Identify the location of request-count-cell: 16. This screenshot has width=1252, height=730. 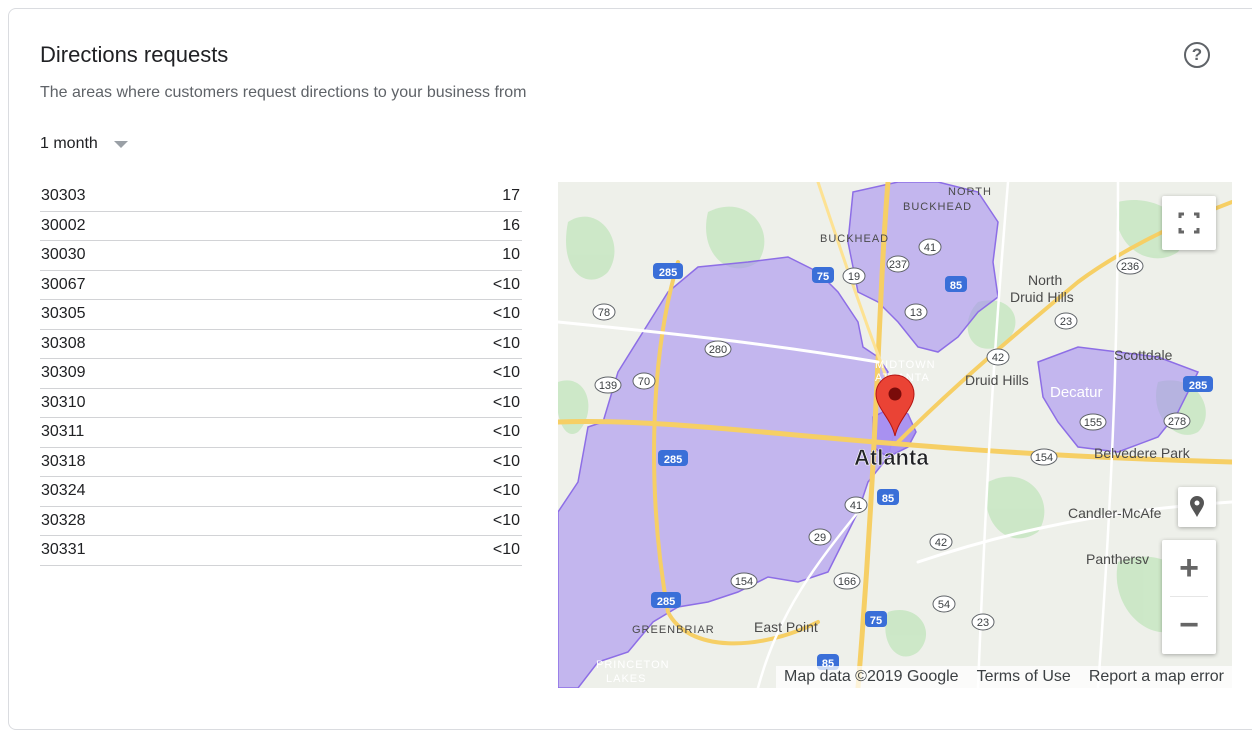
(426, 226).